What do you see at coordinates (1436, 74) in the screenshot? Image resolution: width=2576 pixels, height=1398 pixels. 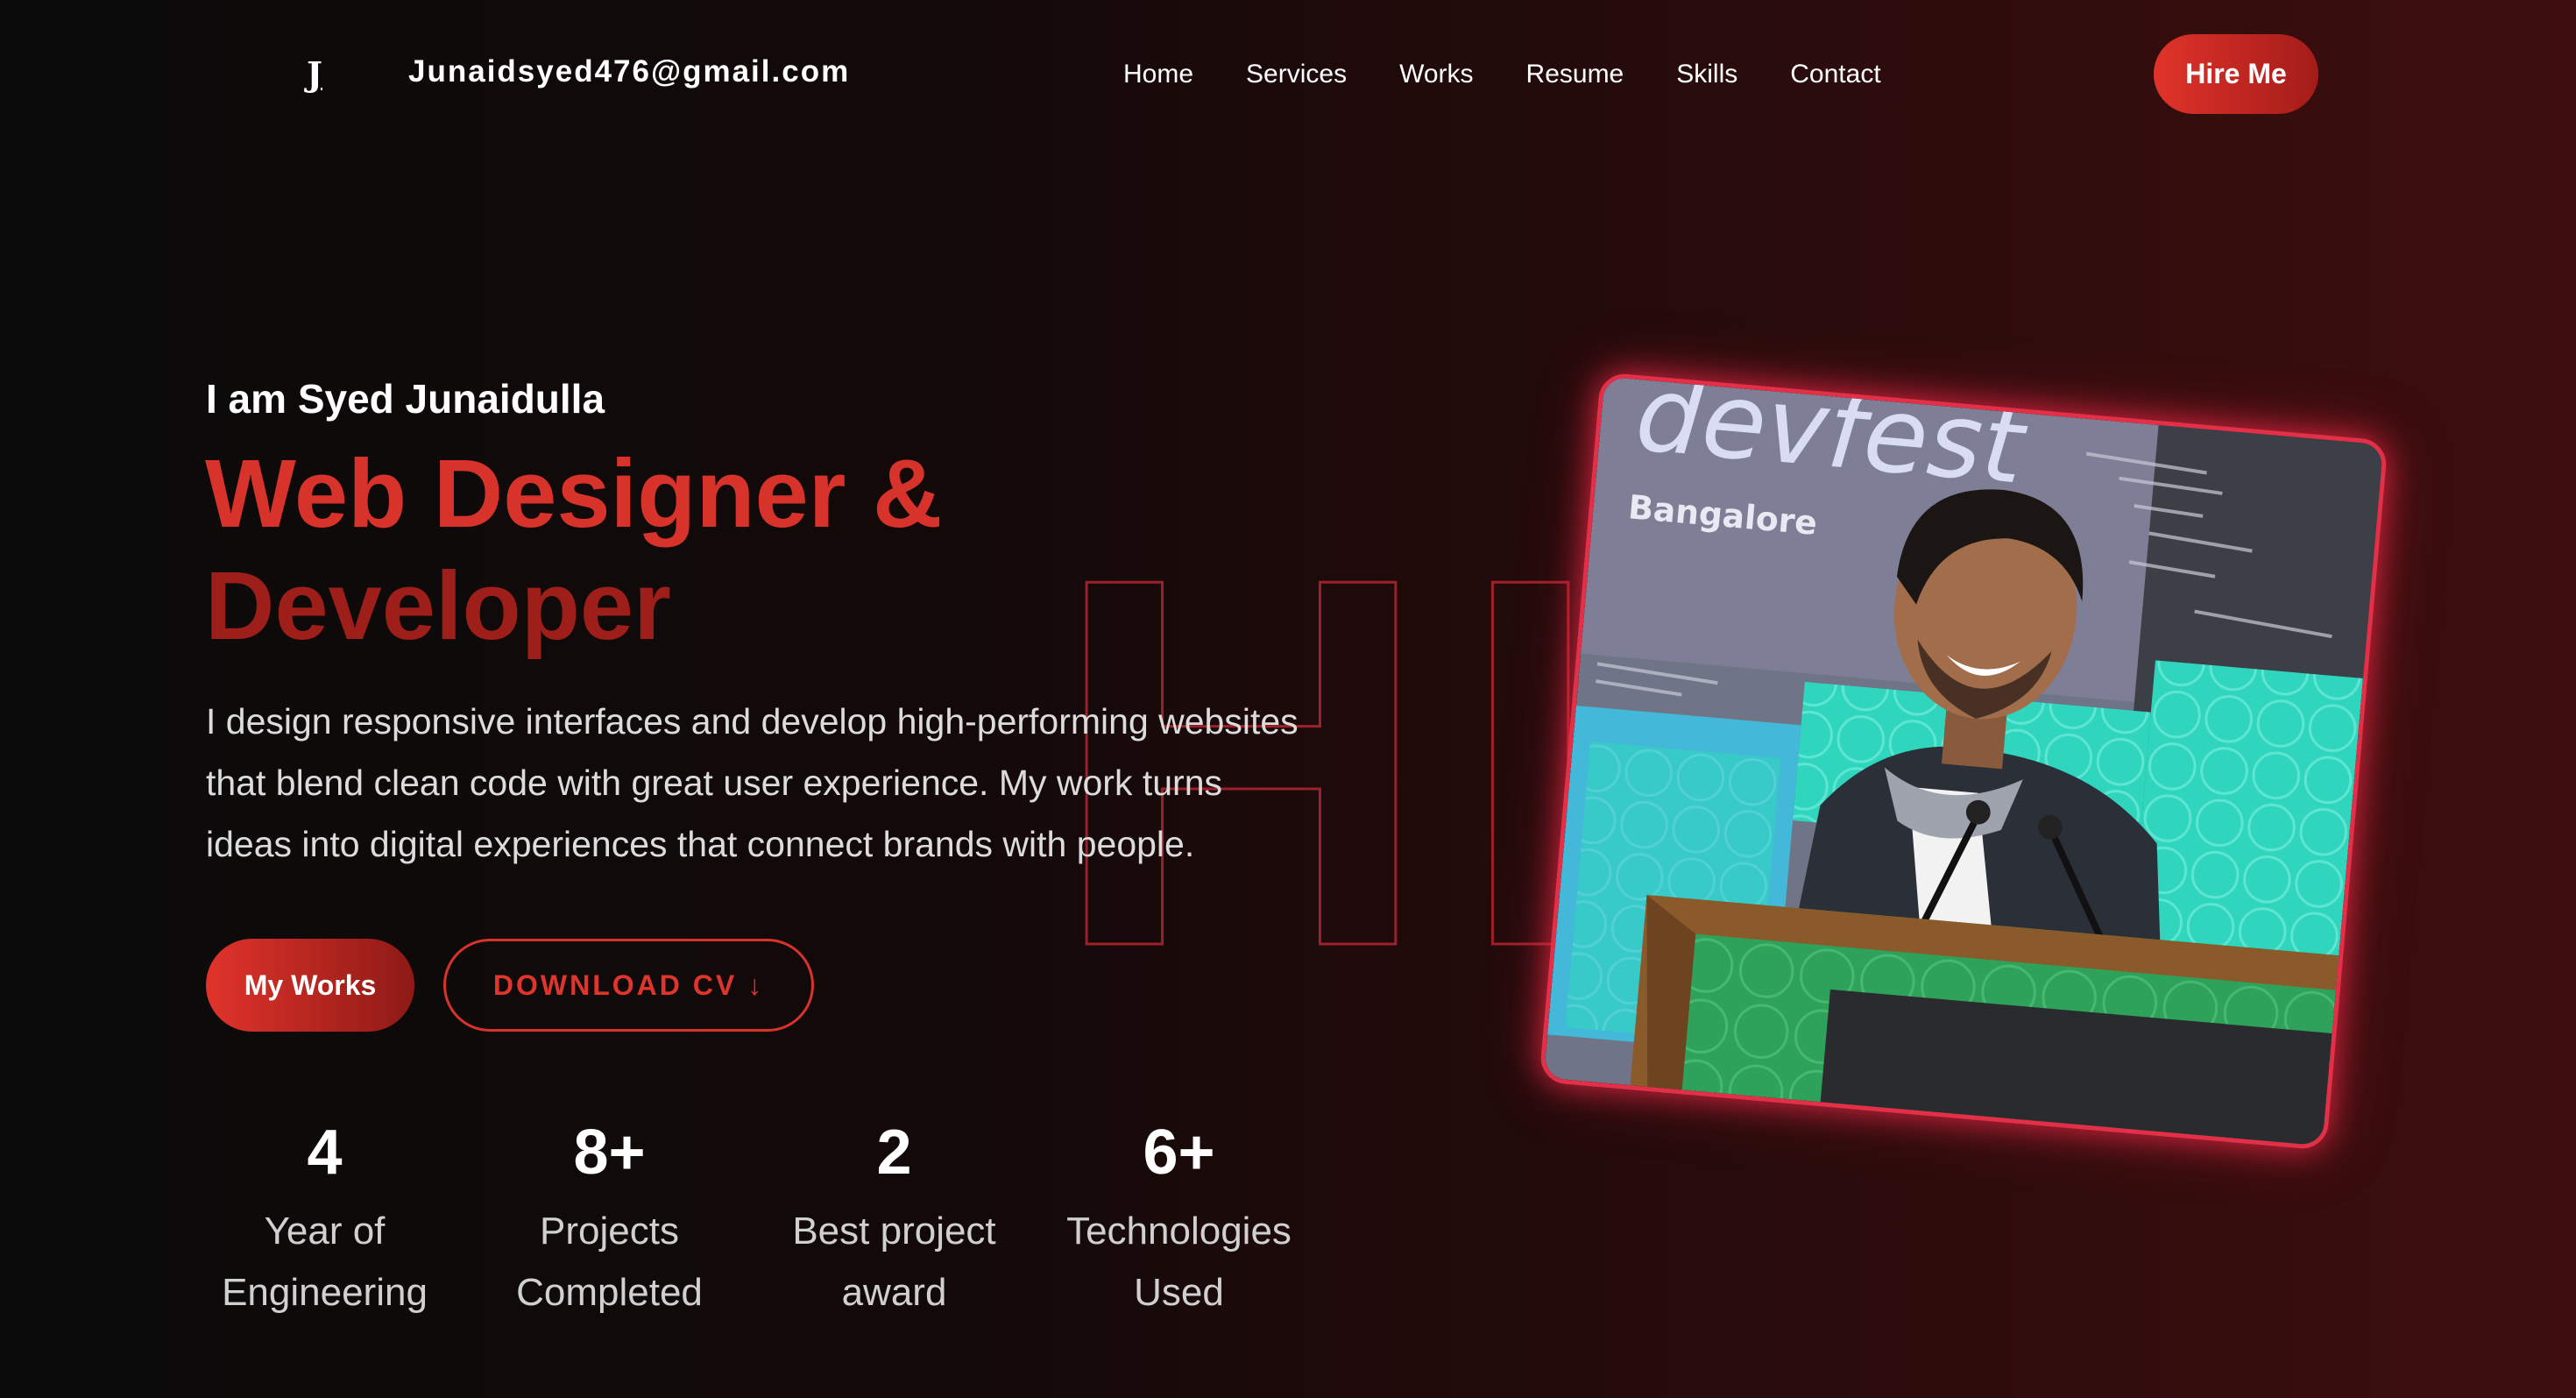 I see `nav-works: Works` at bounding box center [1436, 74].